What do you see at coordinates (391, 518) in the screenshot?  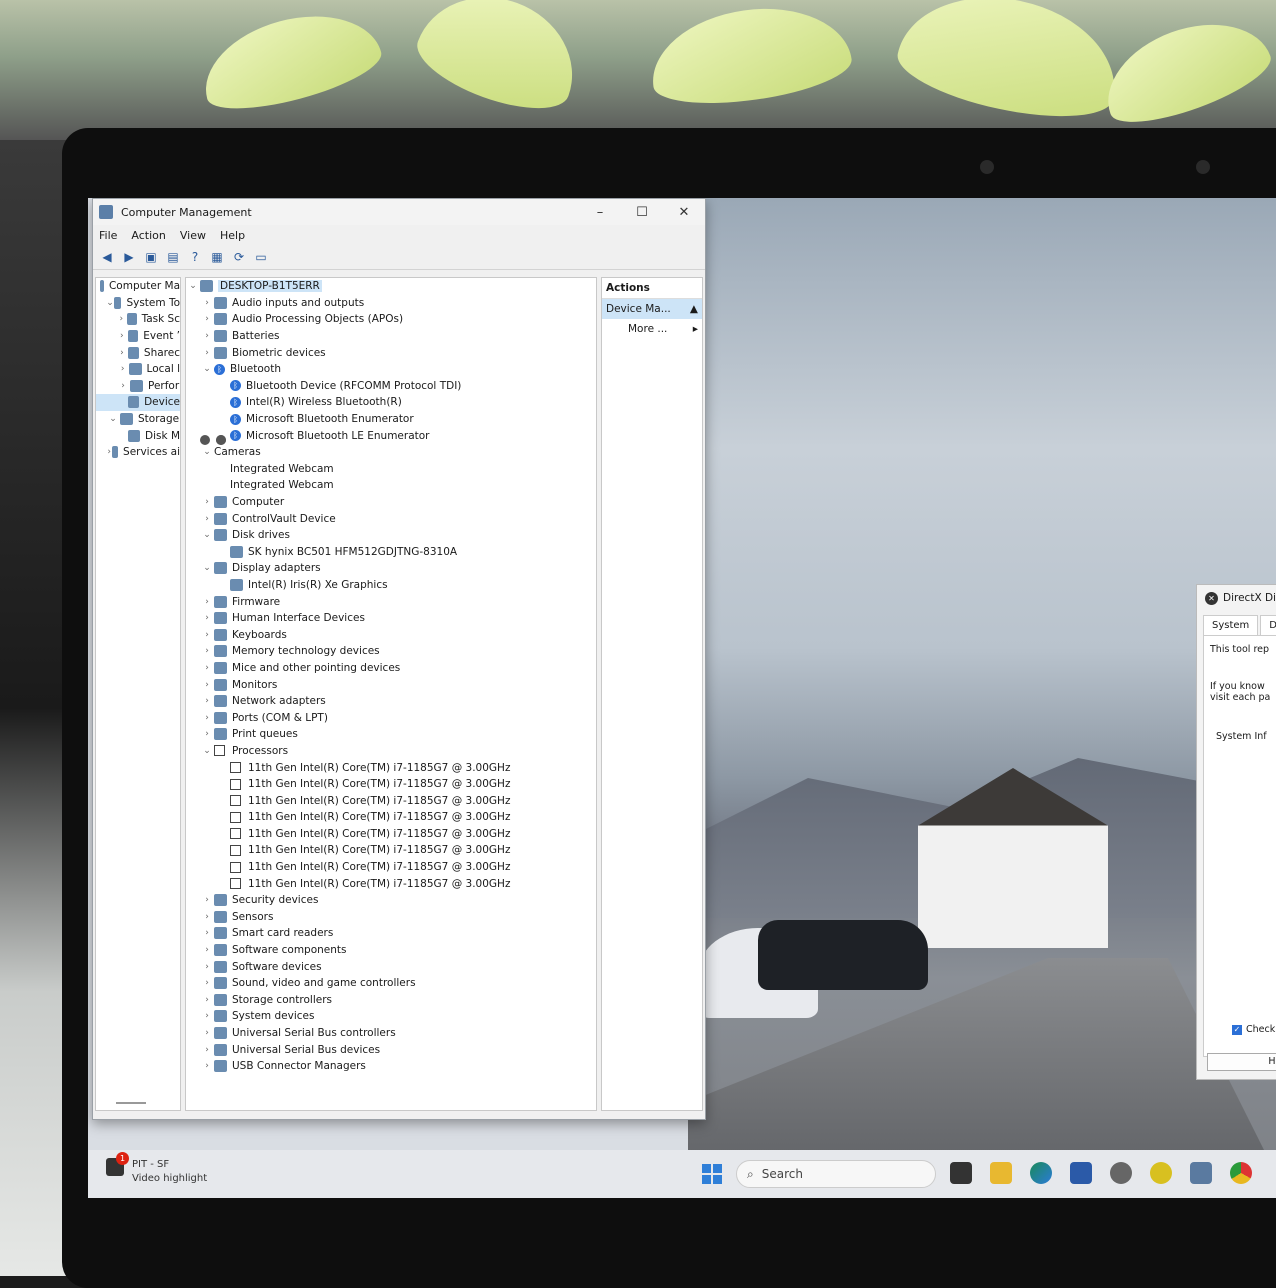 I see `device-category: › ControlVault Device` at bounding box center [391, 518].